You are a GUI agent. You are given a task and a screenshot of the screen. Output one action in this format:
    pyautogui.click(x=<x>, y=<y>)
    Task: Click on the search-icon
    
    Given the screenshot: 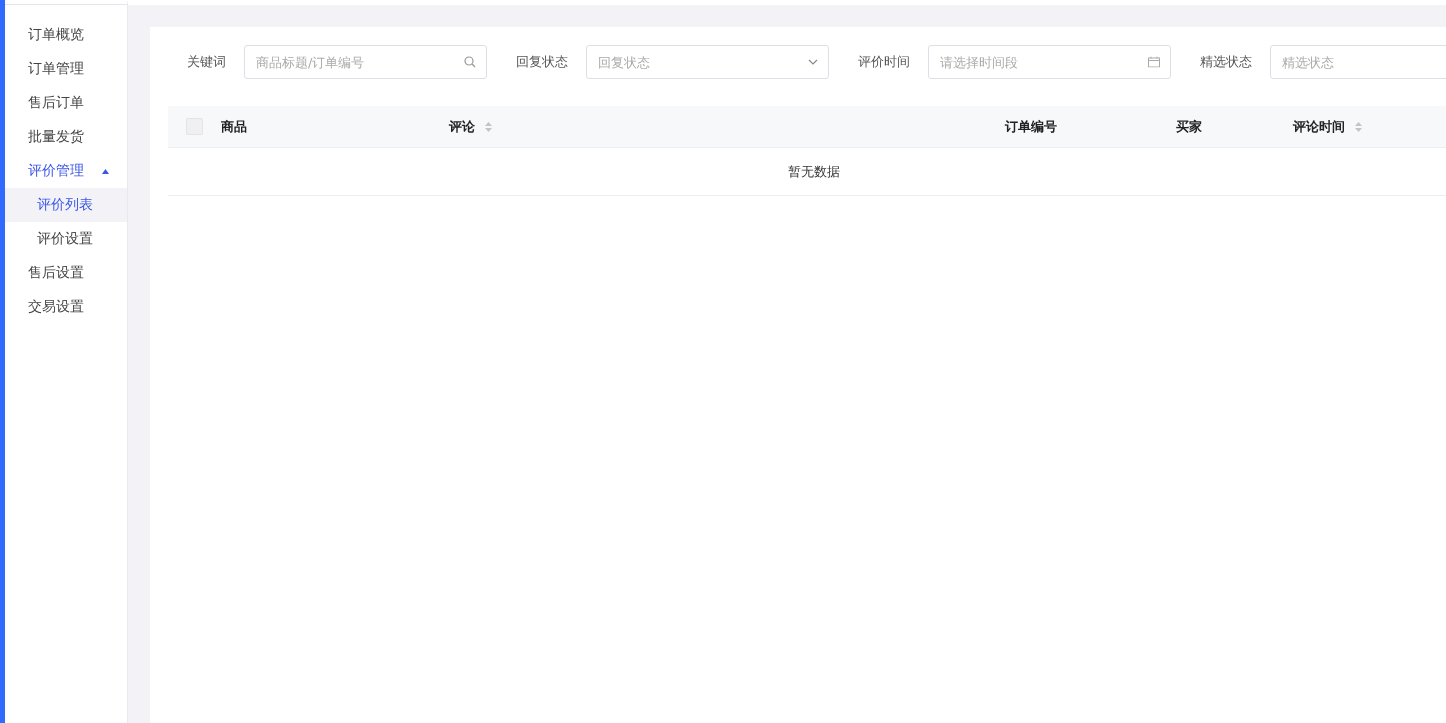 What is the action you would take?
    pyautogui.click(x=470, y=62)
    